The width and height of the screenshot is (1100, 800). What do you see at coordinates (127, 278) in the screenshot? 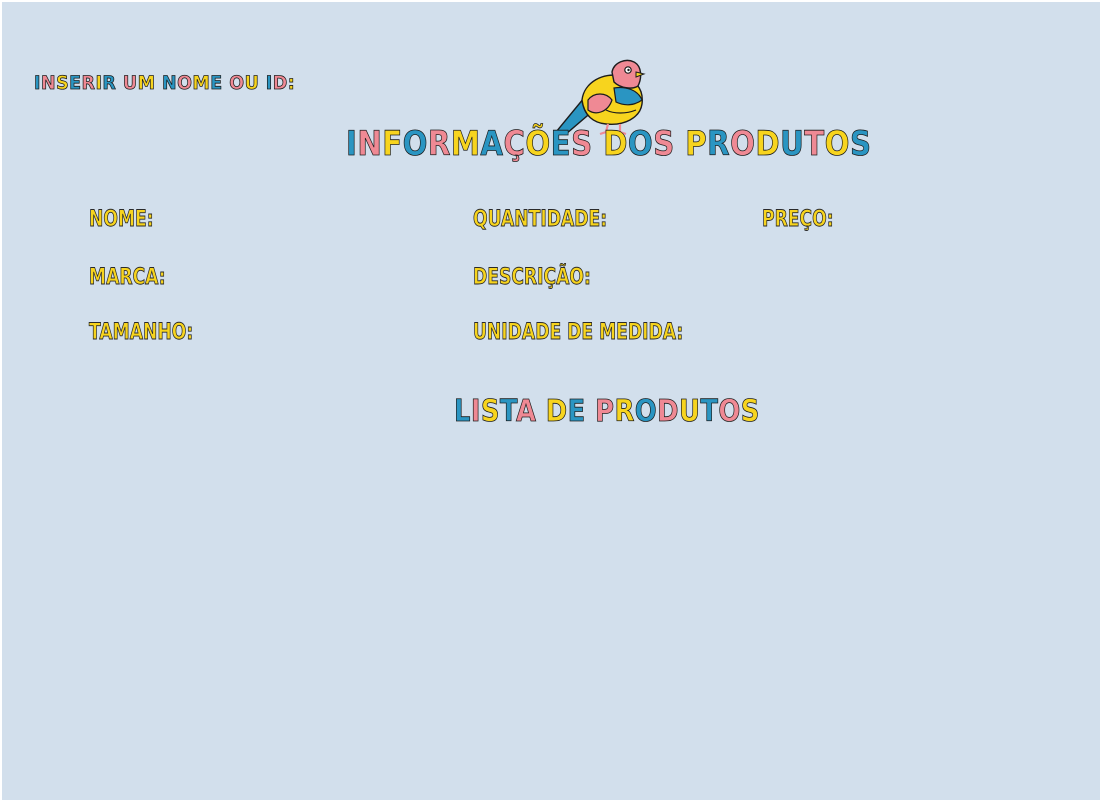
I see `marca-label: MARCA:` at bounding box center [127, 278].